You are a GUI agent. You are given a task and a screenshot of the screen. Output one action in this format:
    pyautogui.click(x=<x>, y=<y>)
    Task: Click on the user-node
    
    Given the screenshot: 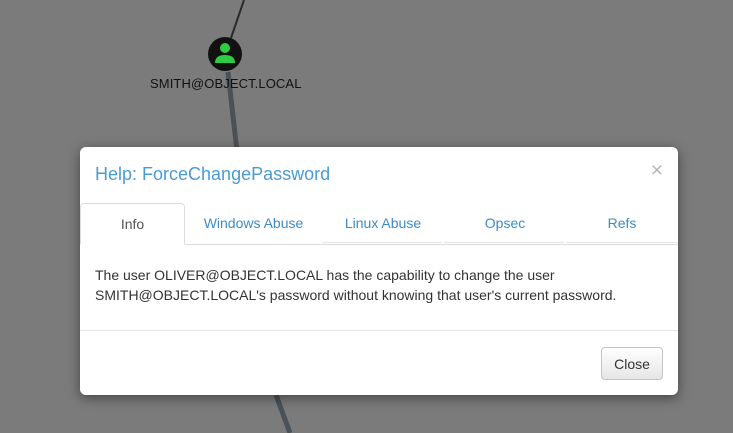 What is the action you would take?
    pyautogui.click(x=225, y=54)
    